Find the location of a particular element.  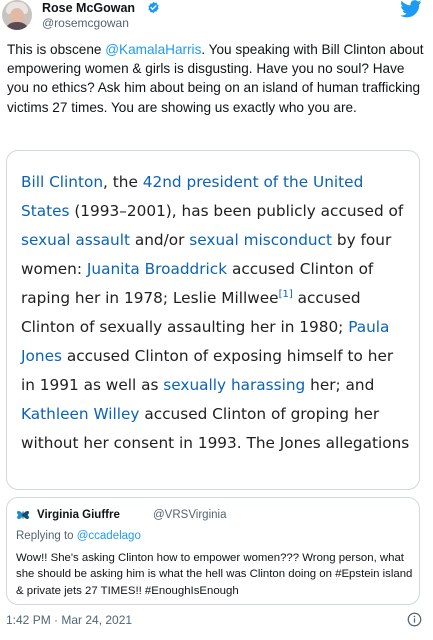

quoted-display-name: Virginia Giuffre is located at coordinates (78, 515).